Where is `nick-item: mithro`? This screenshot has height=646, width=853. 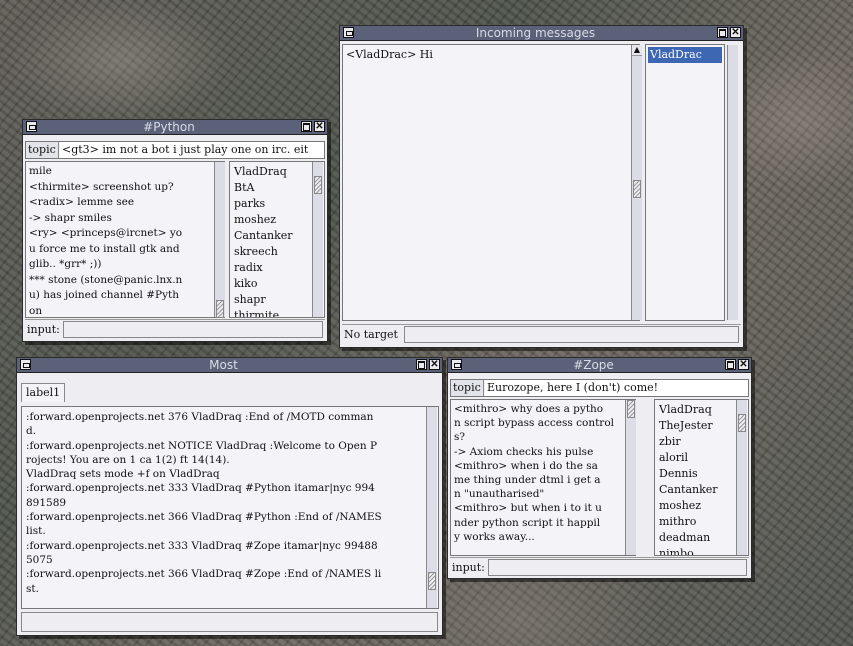
nick-item: mithro is located at coordinates (701, 522).